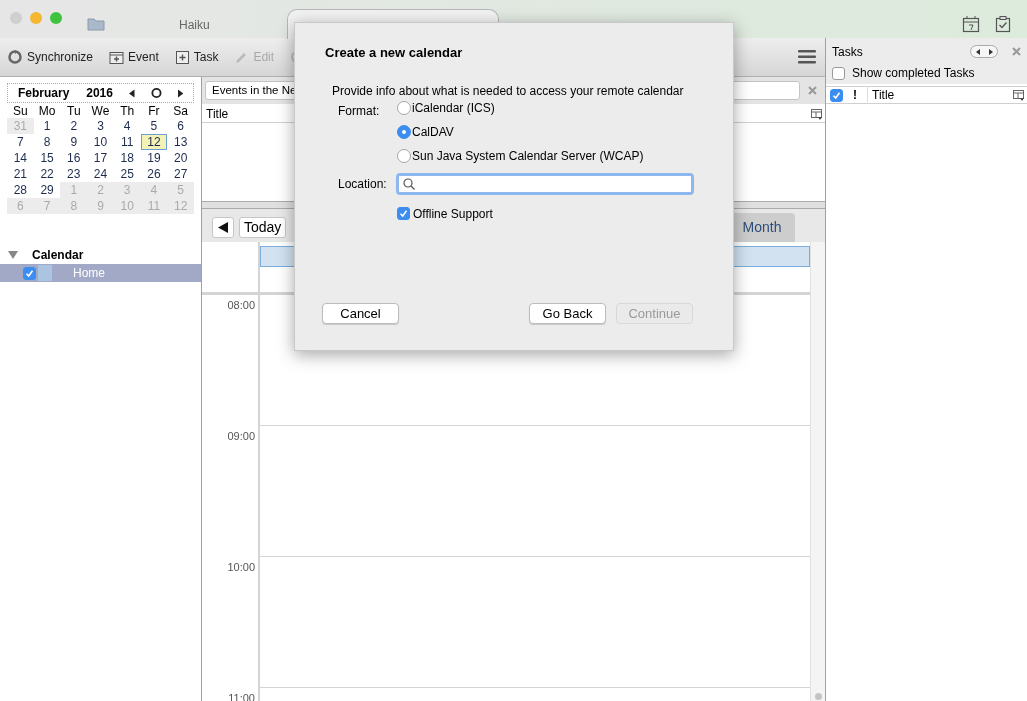  Describe the element at coordinates (20, 190) in the screenshot. I see `day-cell: 28` at that location.